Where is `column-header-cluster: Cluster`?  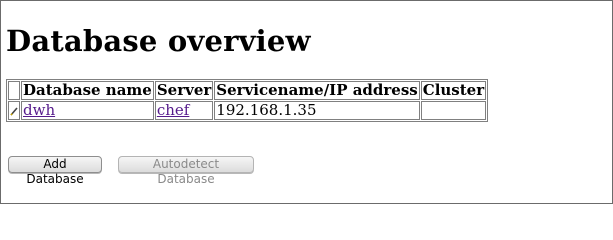
column-header-cluster: Cluster is located at coordinates (453, 90).